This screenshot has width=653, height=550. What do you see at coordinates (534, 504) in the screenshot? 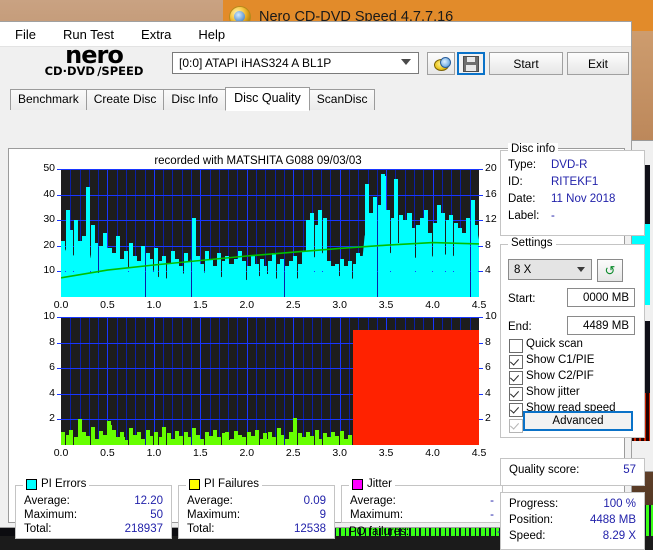
I see `progress-label: Progress:` at bounding box center [534, 504].